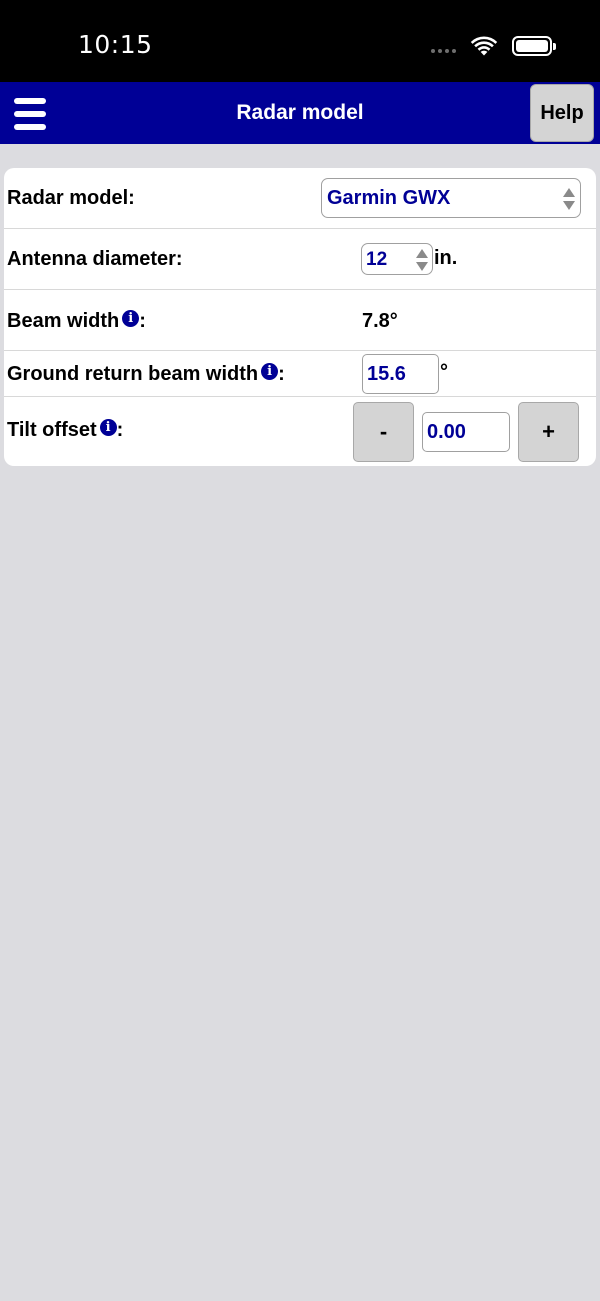  Describe the element at coordinates (300, 431) in the screenshot. I see `tilt-offset-row: Tilt offset i: - 0.00 +` at that location.